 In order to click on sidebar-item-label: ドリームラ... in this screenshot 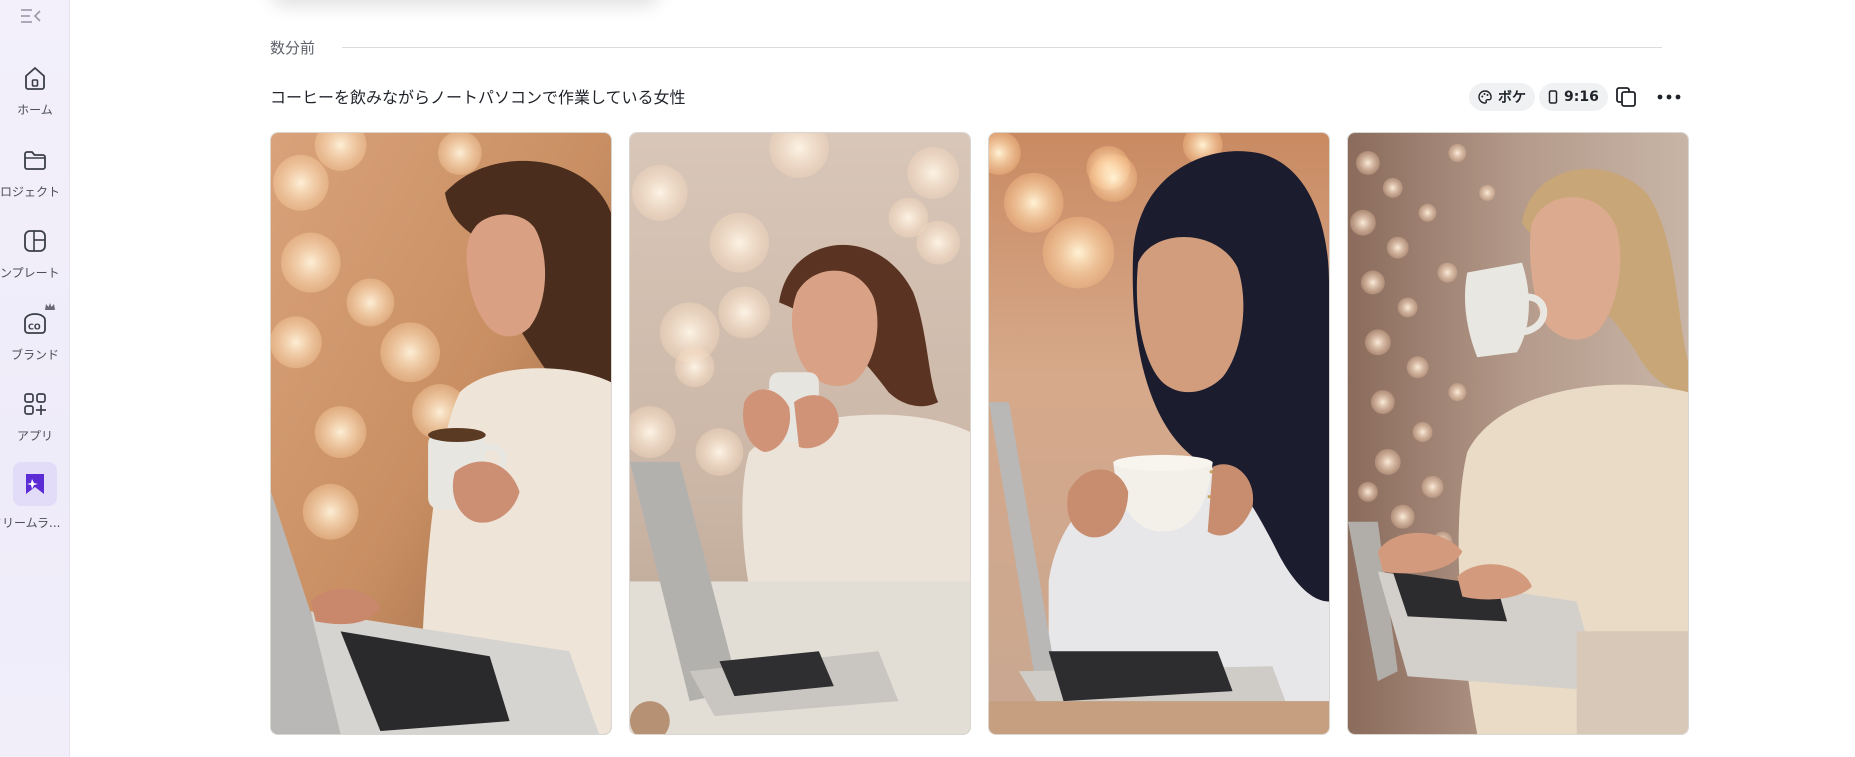, I will do `click(30, 523)`.